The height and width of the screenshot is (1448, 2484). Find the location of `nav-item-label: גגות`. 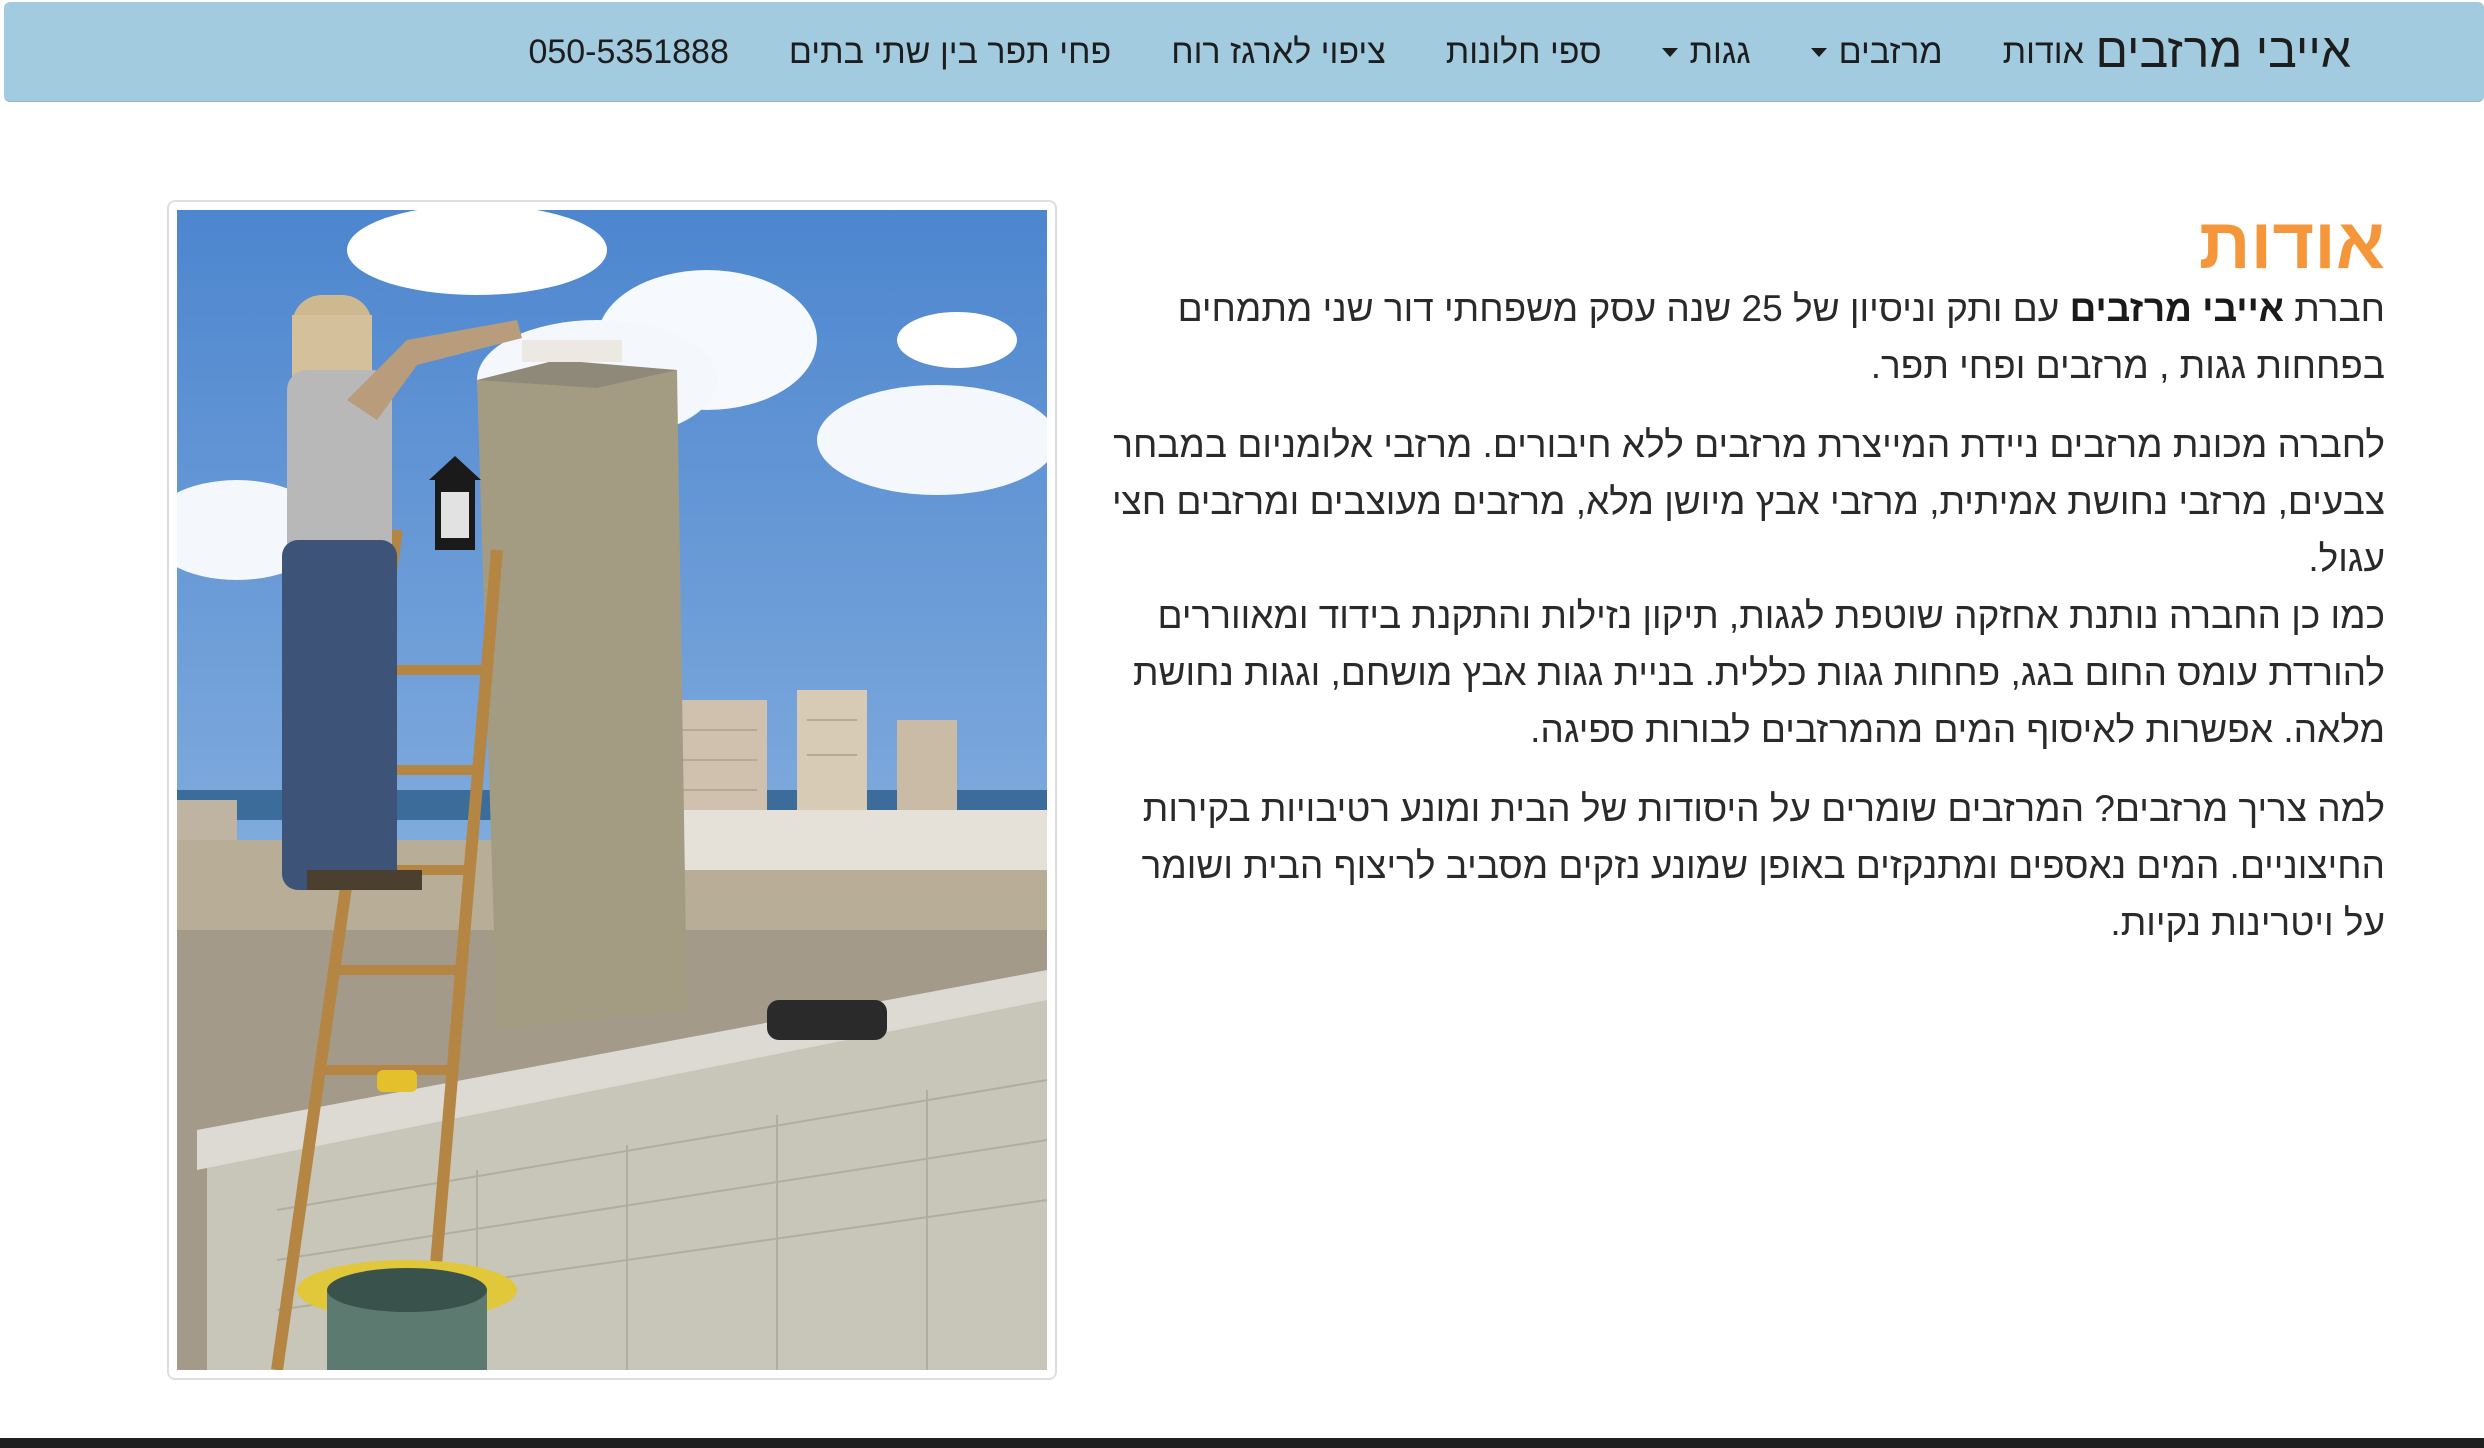

nav-item-label: גגות is located at coordinates (1720, 51).